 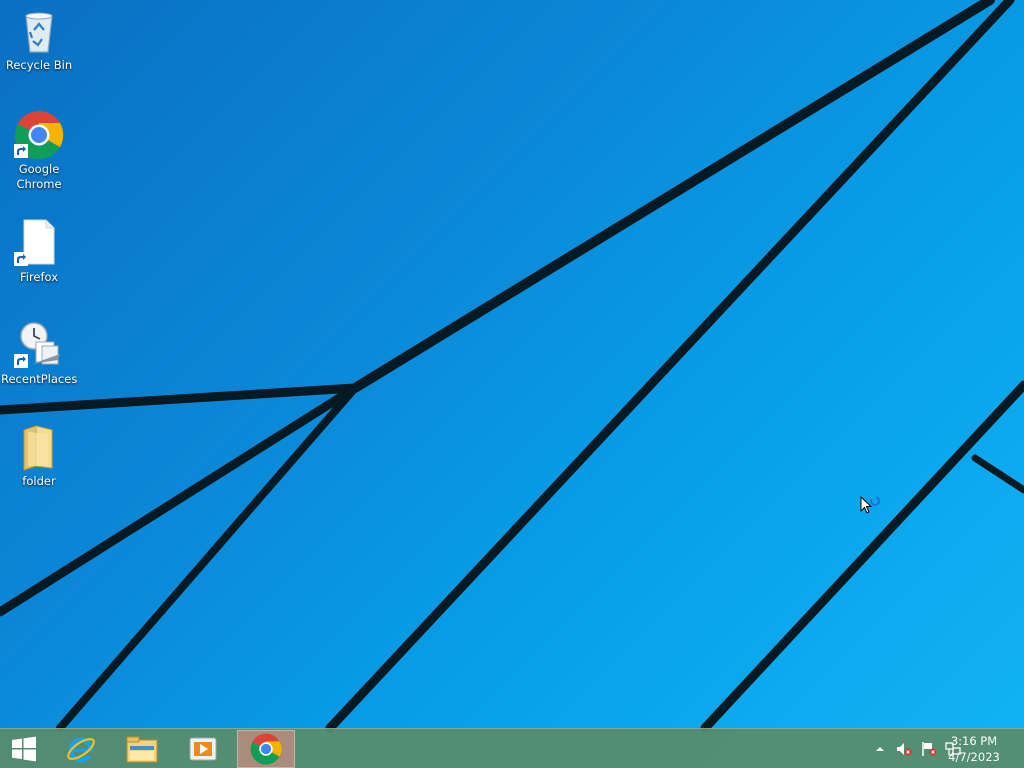 What do you see at coordinates (974, 741) in the screenshot?
I see `clock-time: 3:16 PM` at bounding box center [974, 741].